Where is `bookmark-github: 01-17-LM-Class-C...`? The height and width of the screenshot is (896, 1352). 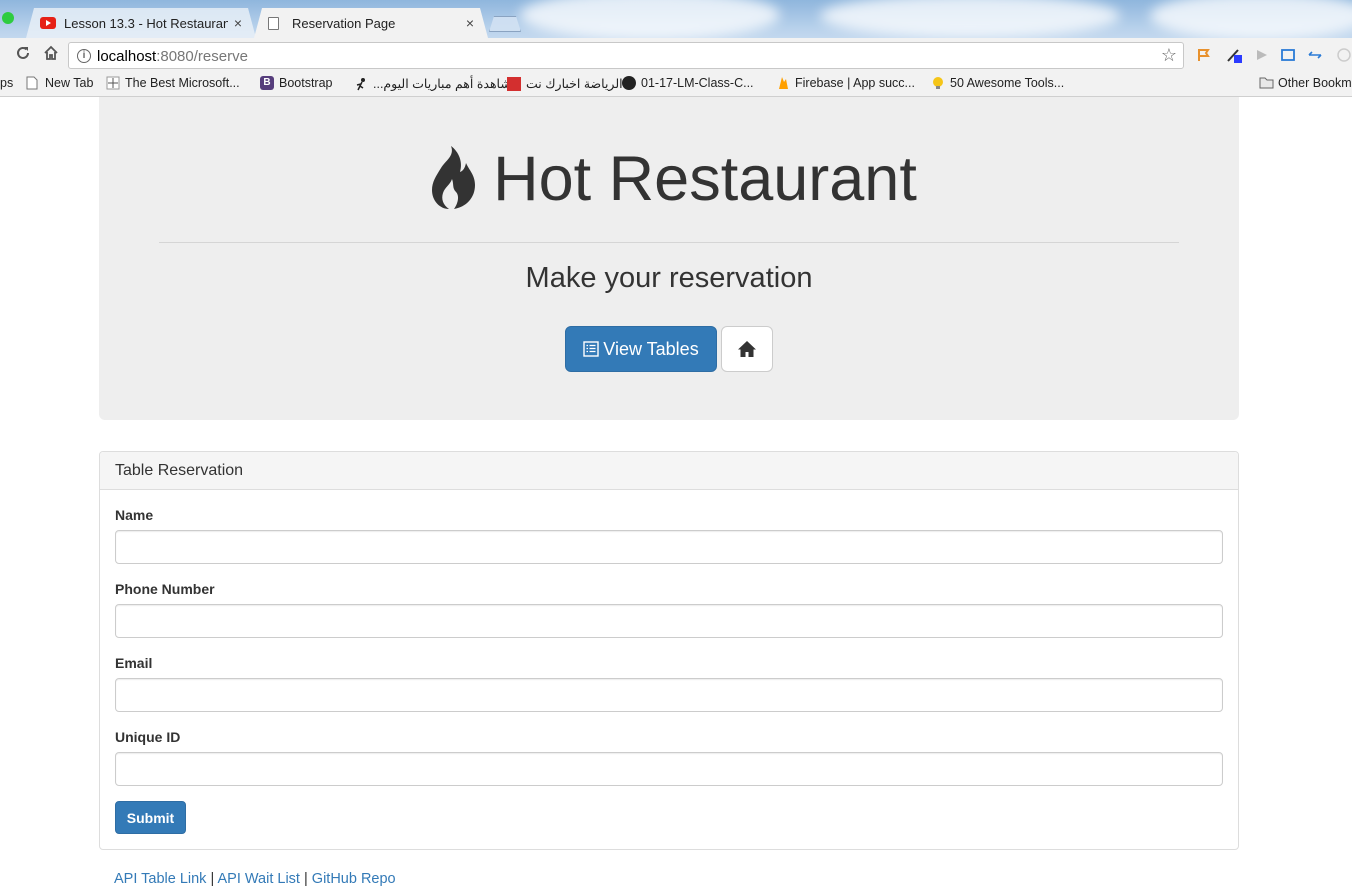
bookmark-github: 01-17-LM-Class-C... is located at coordinates (688, 83).